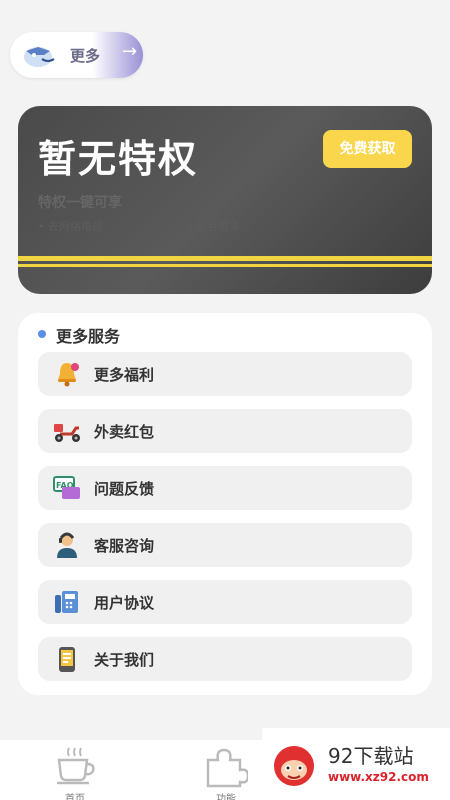 The width and height of the screenshot is (450, 800). What do you see at coordinates (225, 659) in the screenshot?
I see `service-item-about: 关于我们` at bounding box center [225, 659].